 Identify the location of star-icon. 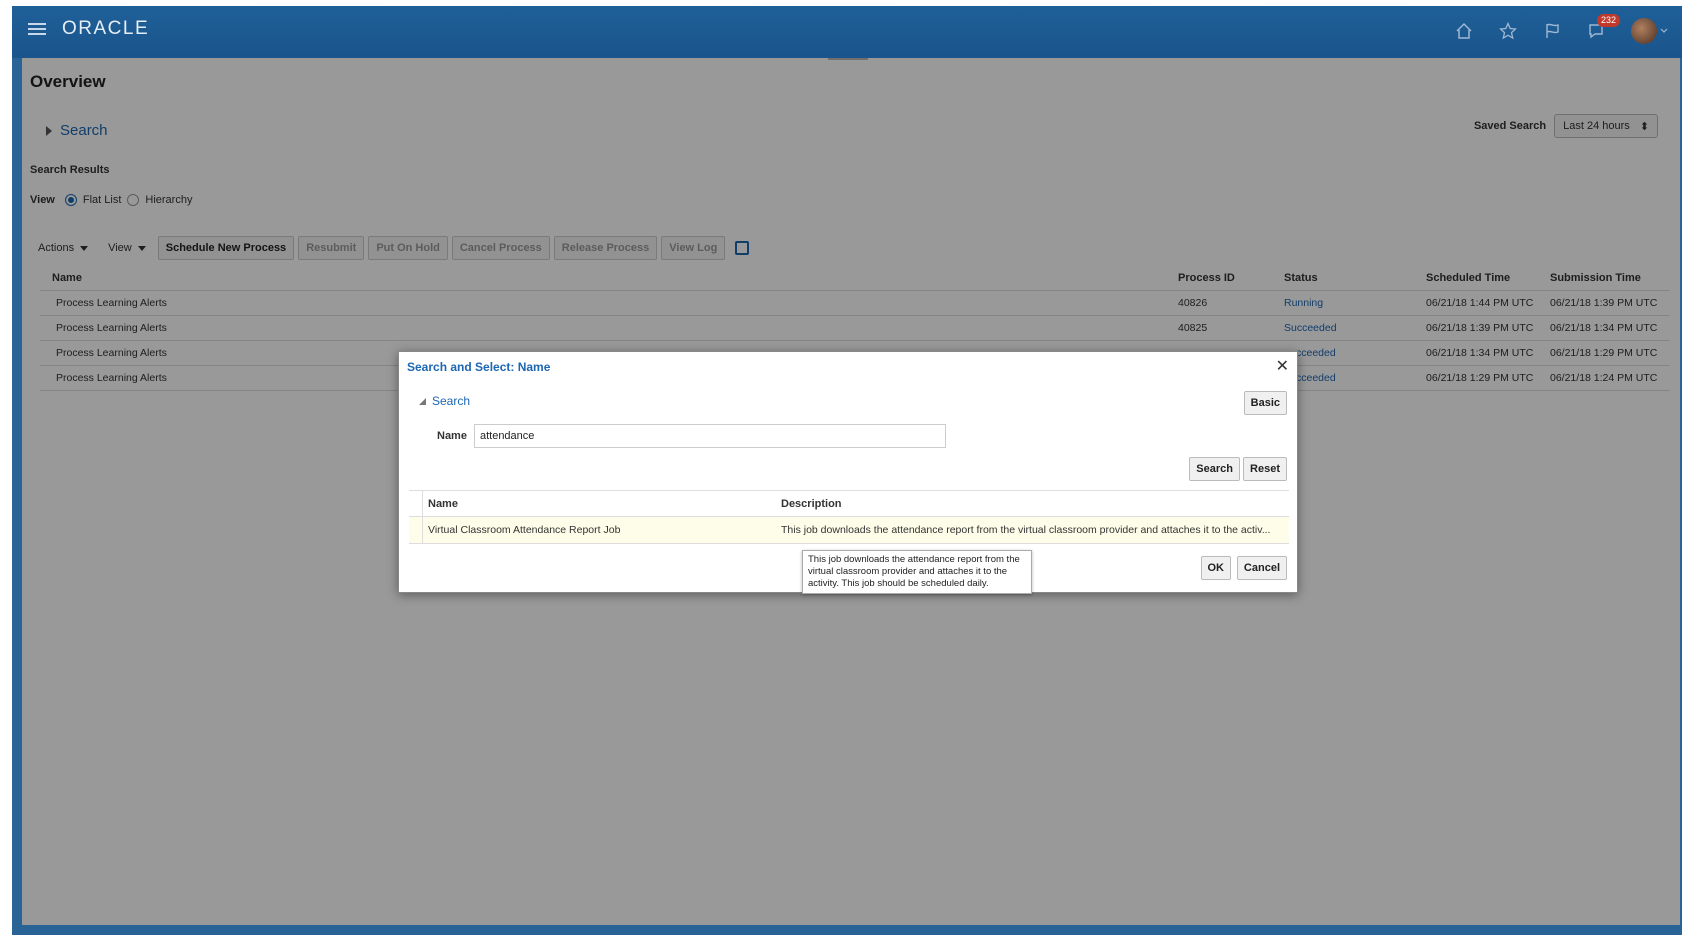
(1508, 31).